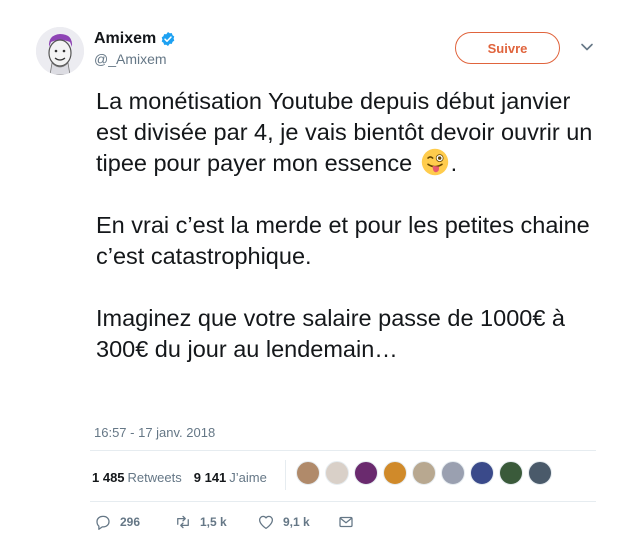 This screenshot has width=623, height=552. I want to click on avatar-illustration, so click(60, 51).